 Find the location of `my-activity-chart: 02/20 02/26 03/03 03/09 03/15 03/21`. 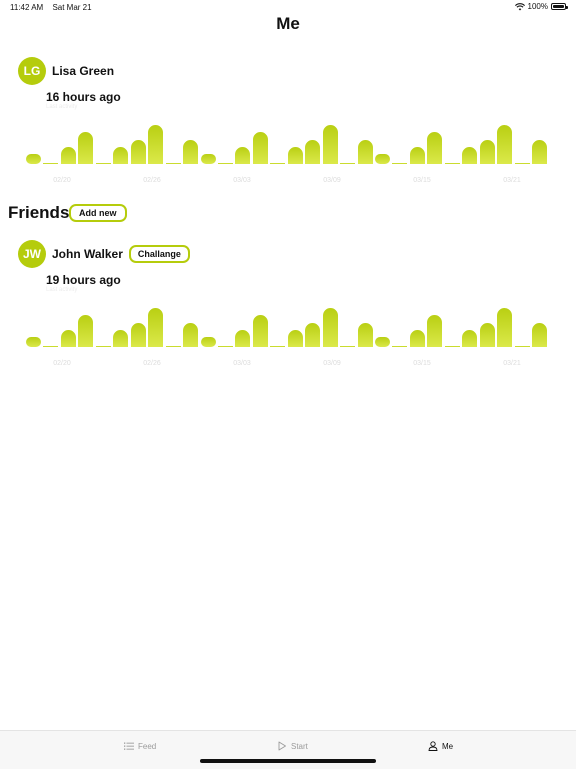

my-activity-chart: 02/20 02/26 03/03 03/09 03/15 03/21 is located at coordinates (288, 157).